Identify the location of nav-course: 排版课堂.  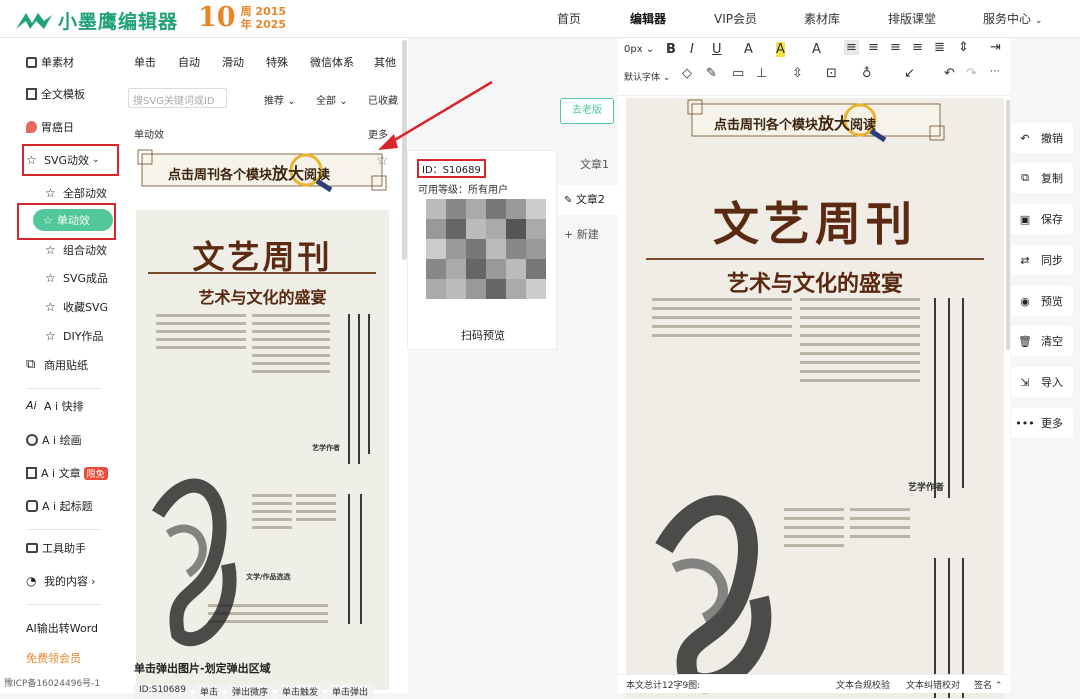
(912, 19).